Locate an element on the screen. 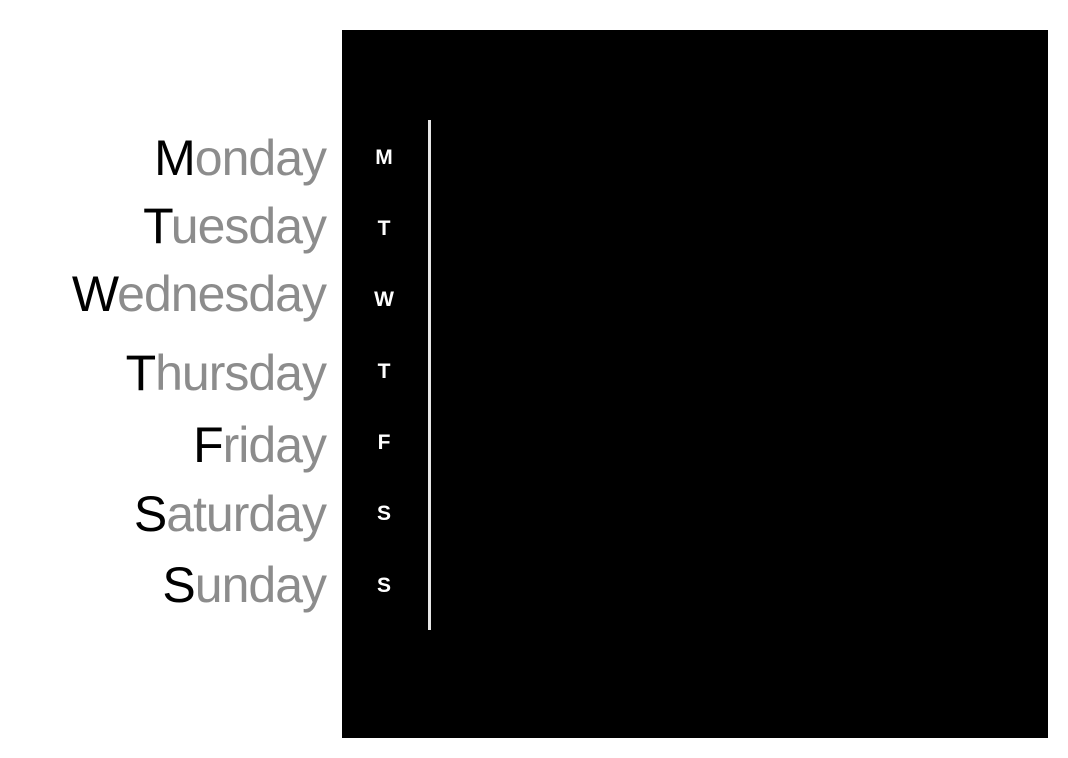 This screenshot has height=758, width=1068. day-label-sunday: Sunday is located at coordinates (244, 585).